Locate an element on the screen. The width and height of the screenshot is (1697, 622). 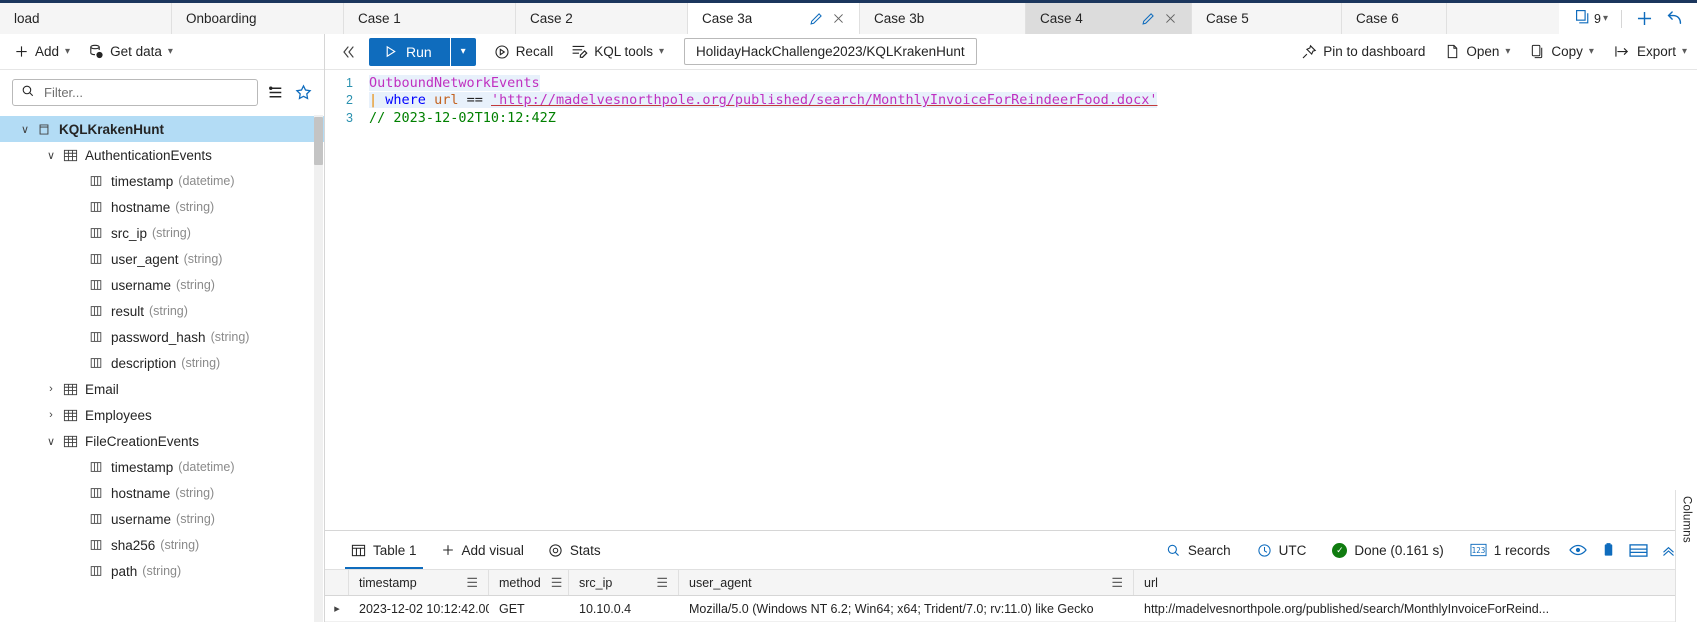
copy-button: Copy ▾ is located at coordinates (1562, 51).